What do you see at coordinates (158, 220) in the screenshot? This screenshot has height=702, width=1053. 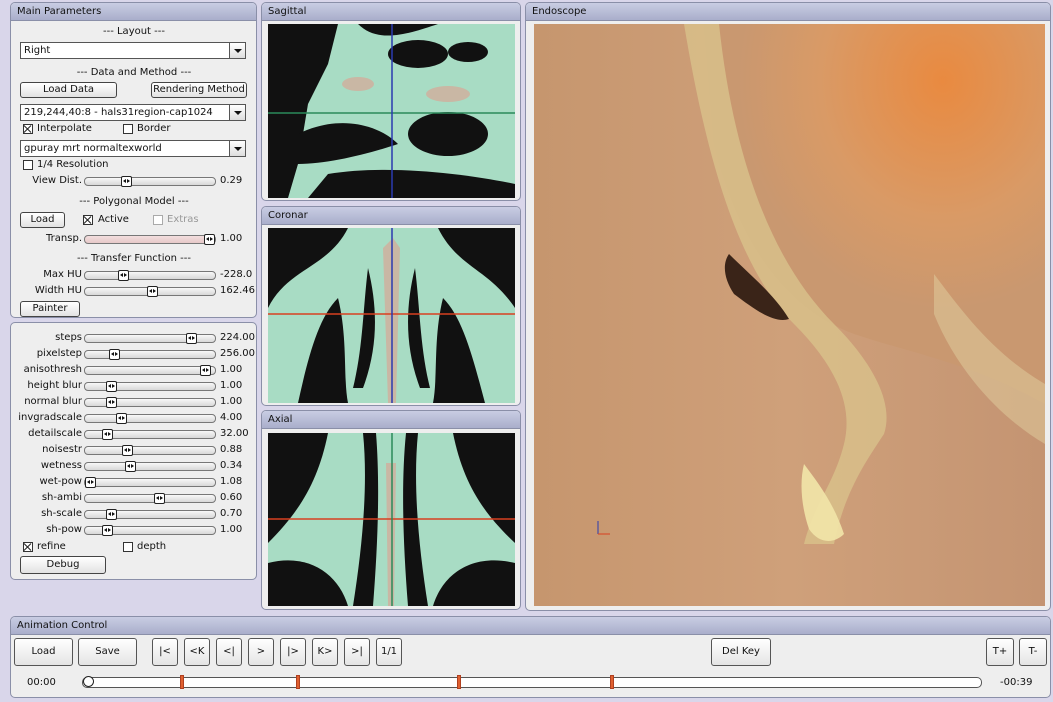 I see `extras-checkbox` at bounding box center [158, 220].